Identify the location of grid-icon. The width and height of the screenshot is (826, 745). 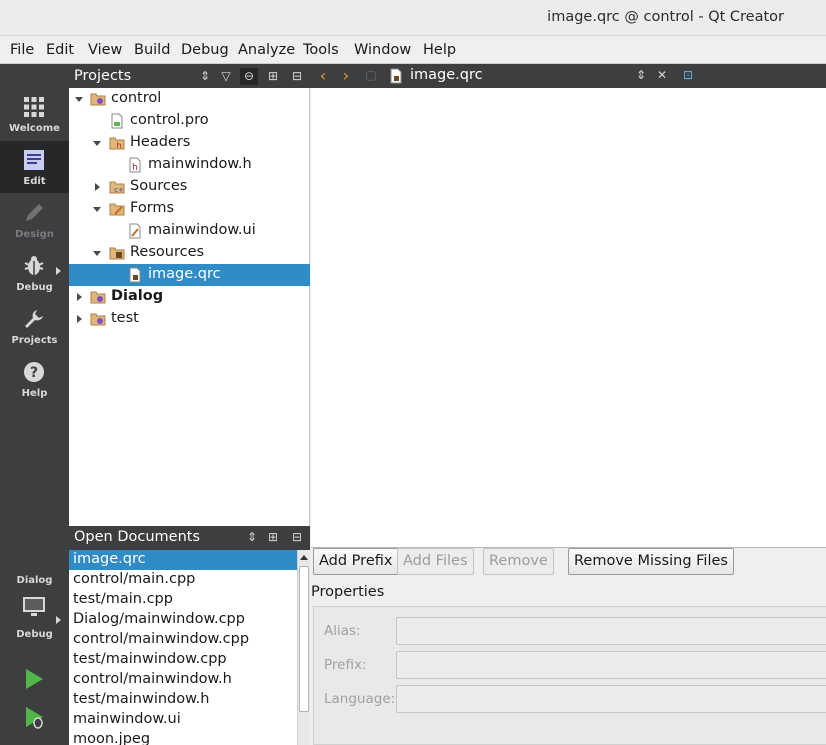
(34, 107).